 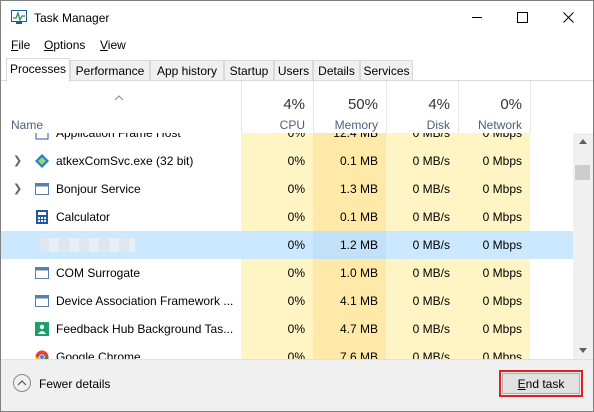 I want to click on redacted-process-name, so click(x=87, y=245).